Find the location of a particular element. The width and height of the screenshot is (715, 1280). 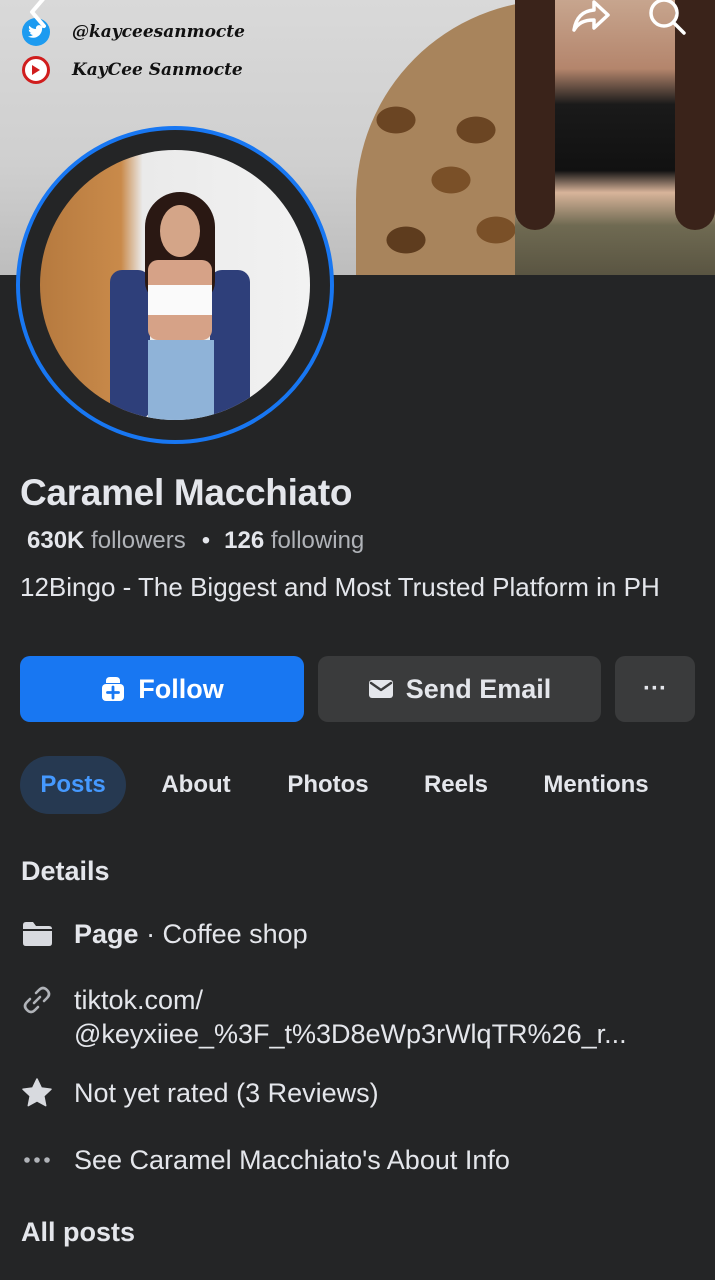

avatar-top is located at coordinates (180, 300).